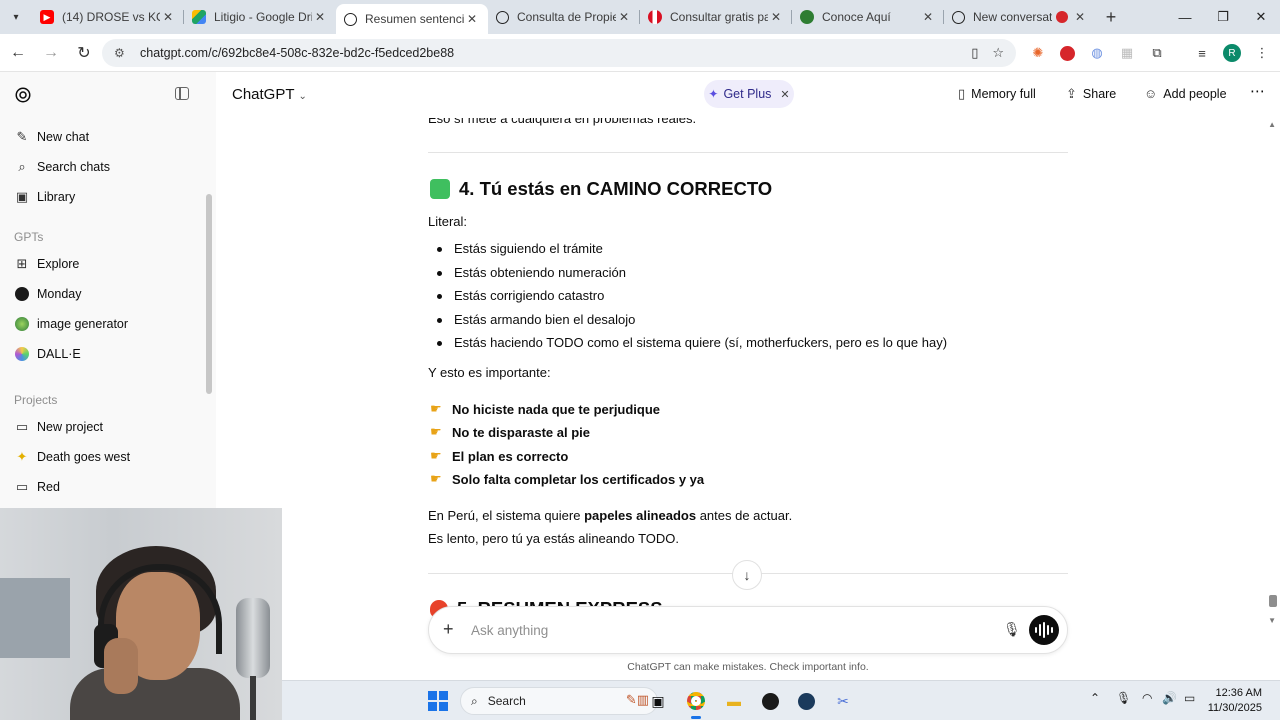 This screenshot has height=720, width=1280. I want to click on file-explorer-icon: ▬, so click(734, 701).